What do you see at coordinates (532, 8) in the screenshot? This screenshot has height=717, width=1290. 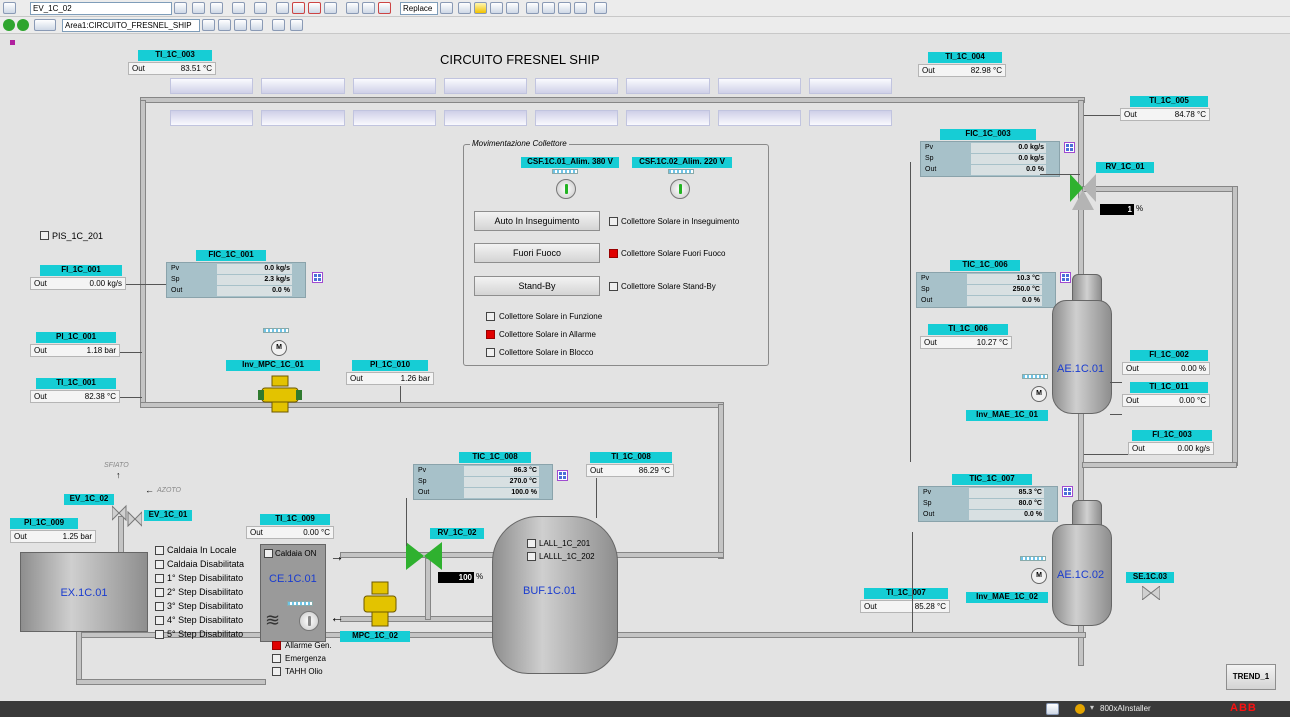 I see `help-icon` at bounding box center [532, 8].